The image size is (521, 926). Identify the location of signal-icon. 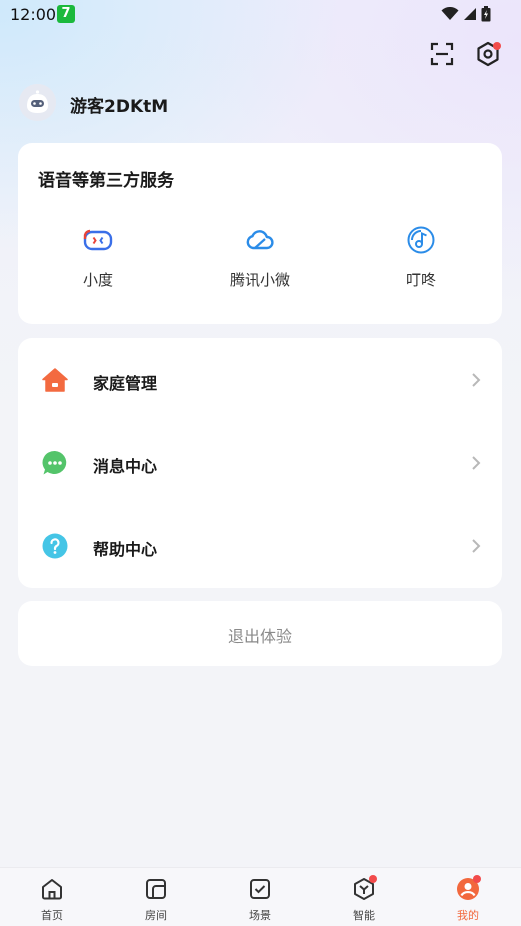
(470, 14).